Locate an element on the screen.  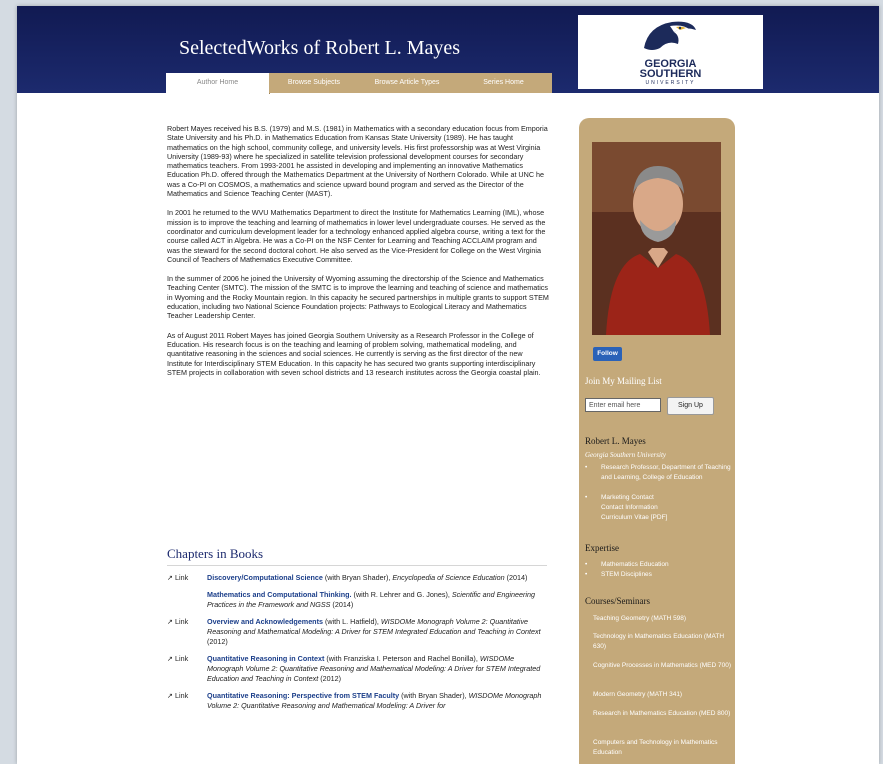
institution-name: Georgia Southern University is located at coordinates (626, 455).